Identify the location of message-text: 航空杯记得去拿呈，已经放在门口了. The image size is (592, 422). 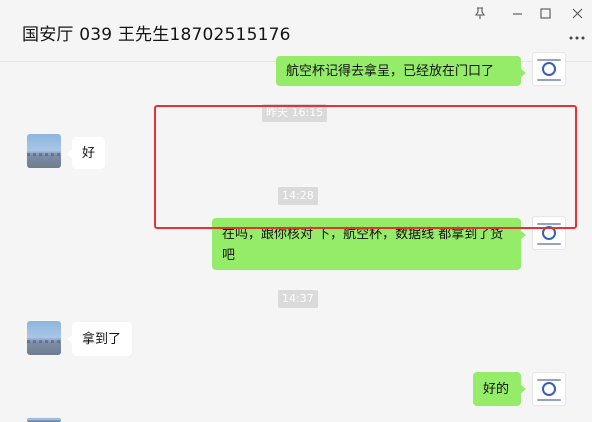
(390, 71).